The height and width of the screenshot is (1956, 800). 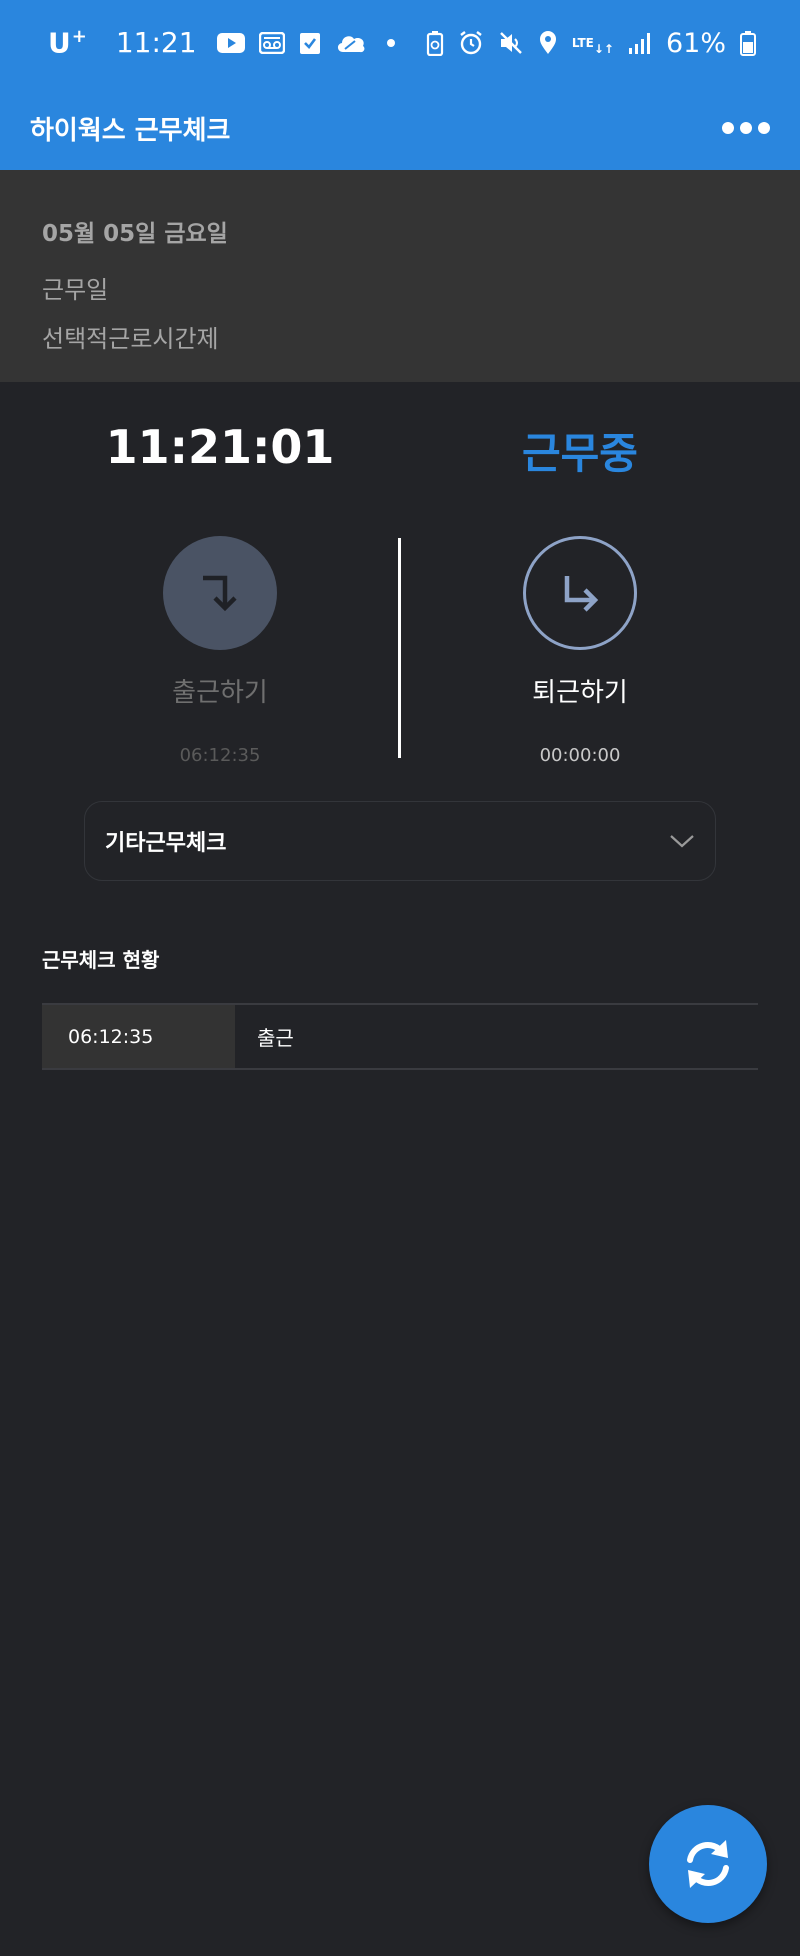 I want to click on clock-in-time: 06:12:35, so click(x=220, y=755).